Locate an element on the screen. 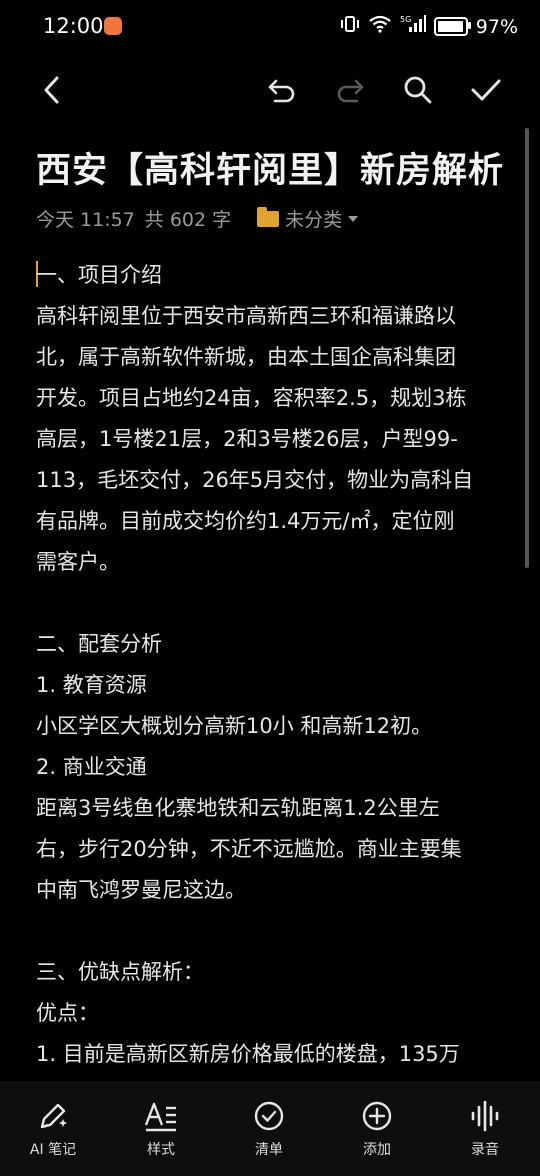 This screenshot has height=1176, width=540. redo-button is located at coordinates (350, 90).